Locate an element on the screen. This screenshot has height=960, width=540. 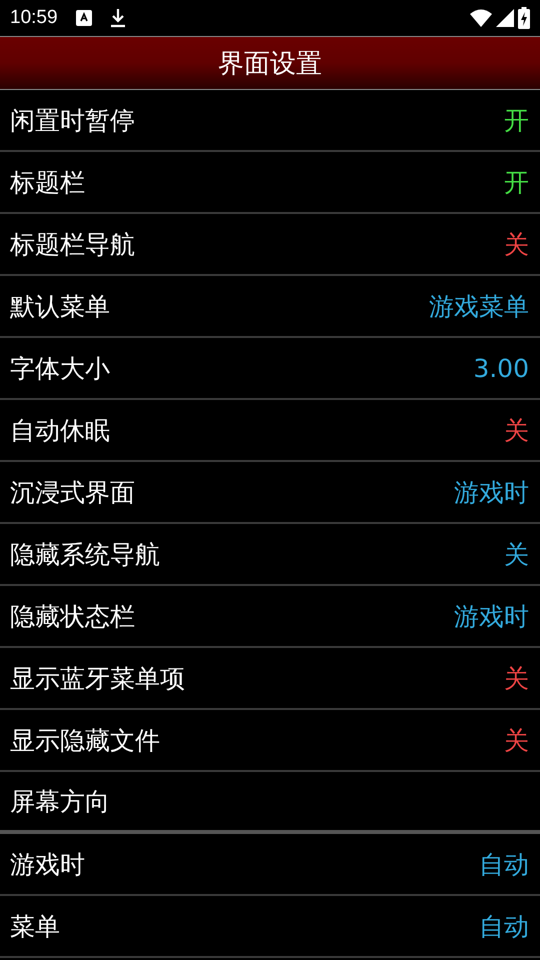
setting-row: 标题栏导航 关 is located at coordinates (270, 245).